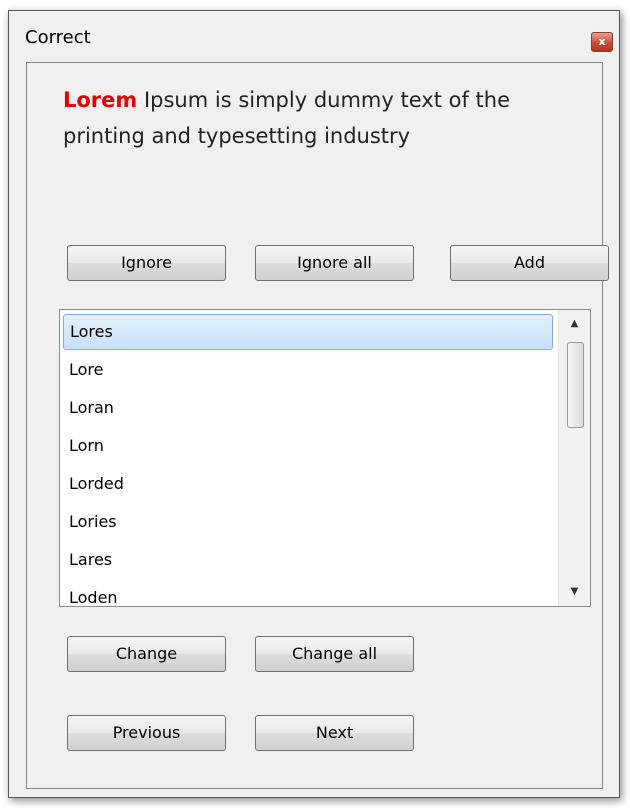  Describe the element at coordinates (308, 560) in the screenshot. I see `list-item: Lares` at that location.